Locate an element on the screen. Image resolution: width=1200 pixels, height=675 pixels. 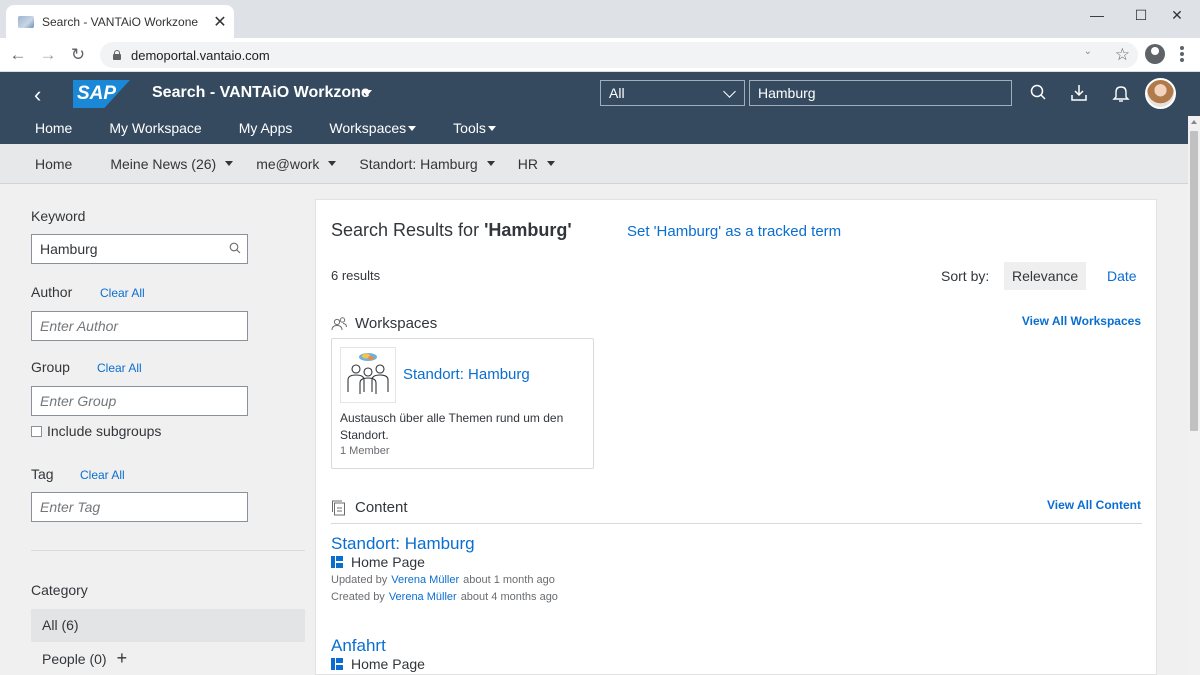
created-user-link: Verena Müller is located at coordinates (423, 597).